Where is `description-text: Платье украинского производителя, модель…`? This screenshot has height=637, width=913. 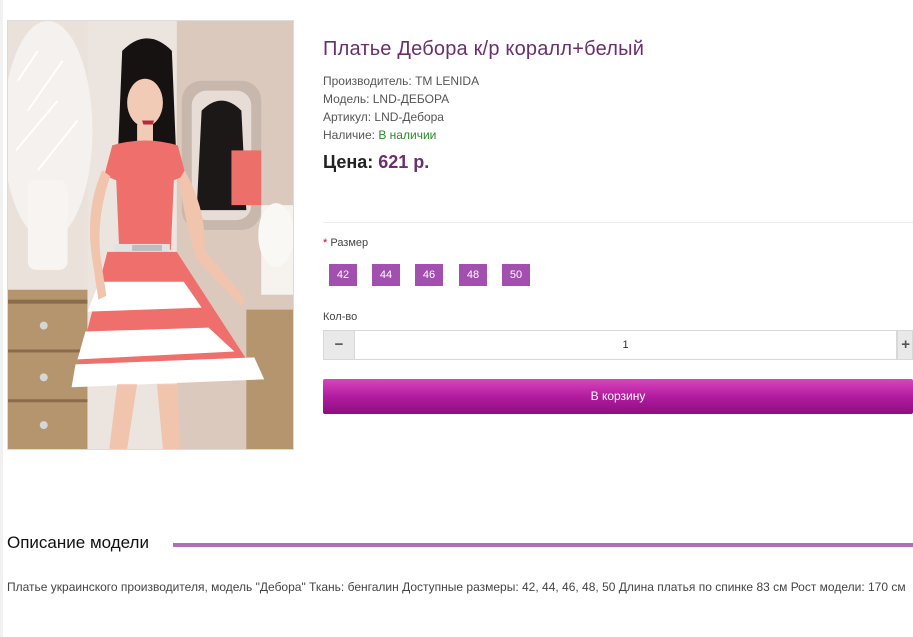
description-text: Платье украинского производителя, модель… is located at coordinates (456, 587).